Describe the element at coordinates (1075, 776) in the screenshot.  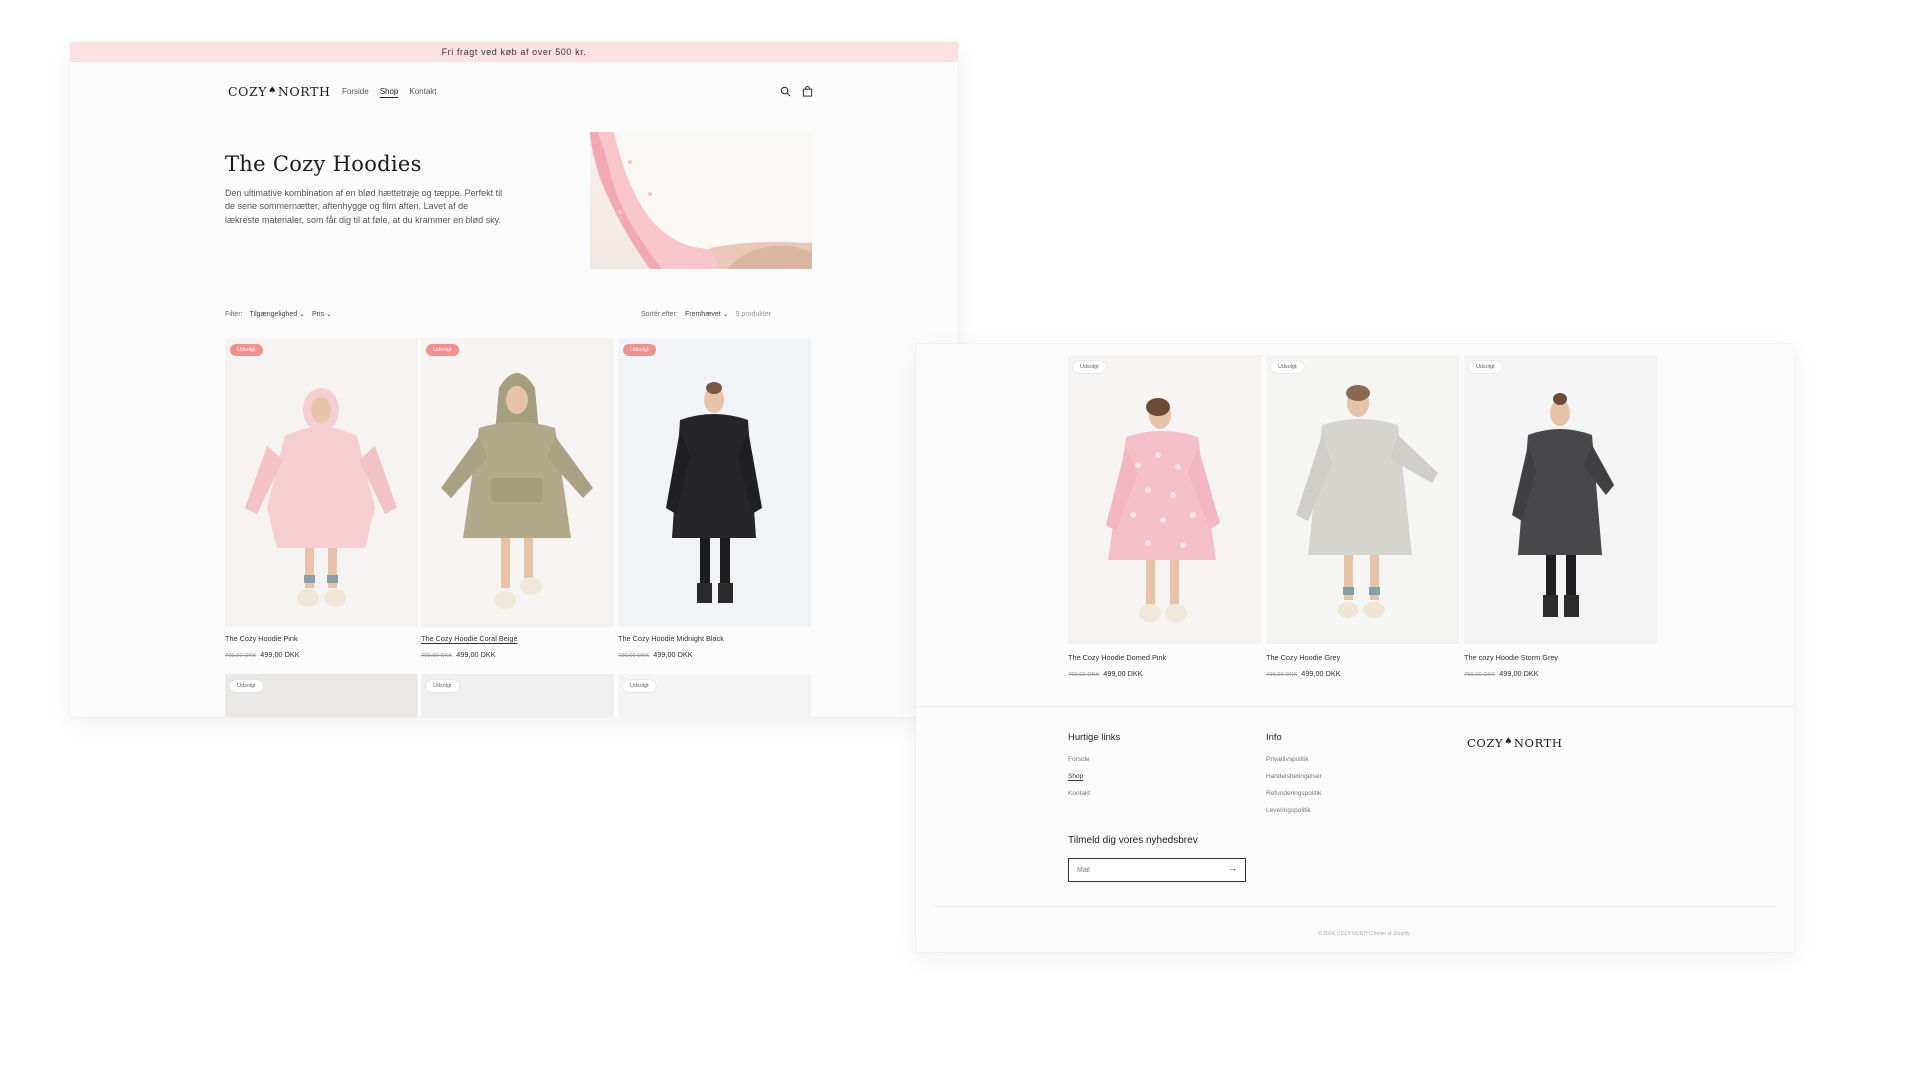
I see `footer-link-shop: Shop` at that location.